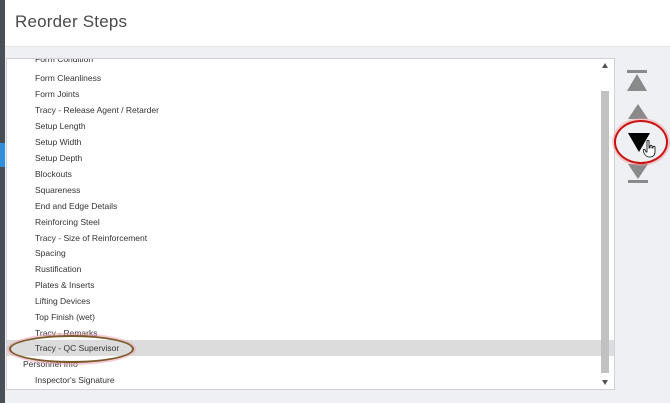 Image resolution: width=670 pixels, height=403 pixels. What do you see at coordinates (77, 348) in the screenshot?
I see `list-item-label: Tracy - QC Supervisor` at bounding box center [77, 348].